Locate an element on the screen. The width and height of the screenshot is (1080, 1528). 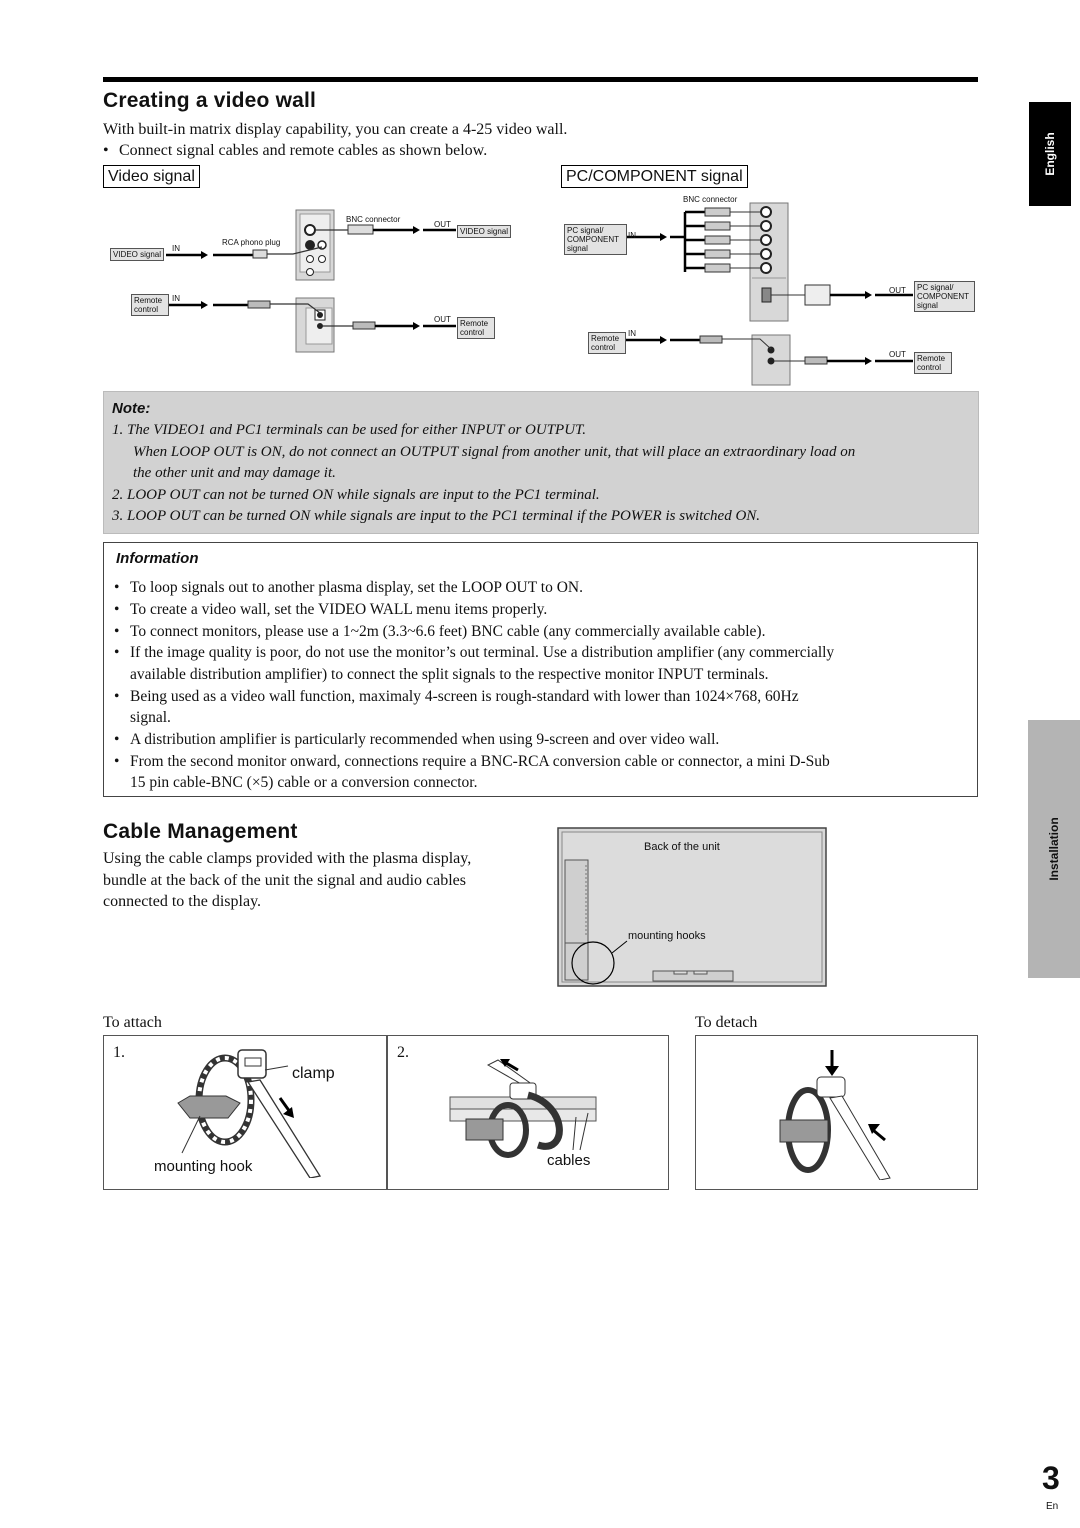
cable-management-title: Cable Management is located at coordinates (200, 831).